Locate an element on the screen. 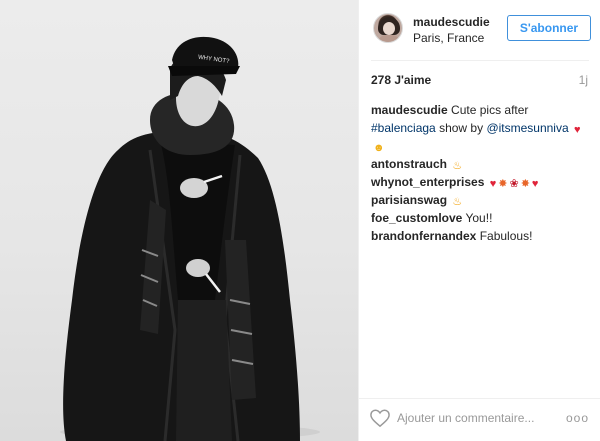 The height and width of the screenshot is (441, 600). comment-item: whynot_enterprises ♥ ✸ ❀ ✸ ♥ is located at coordinates (482, 182).